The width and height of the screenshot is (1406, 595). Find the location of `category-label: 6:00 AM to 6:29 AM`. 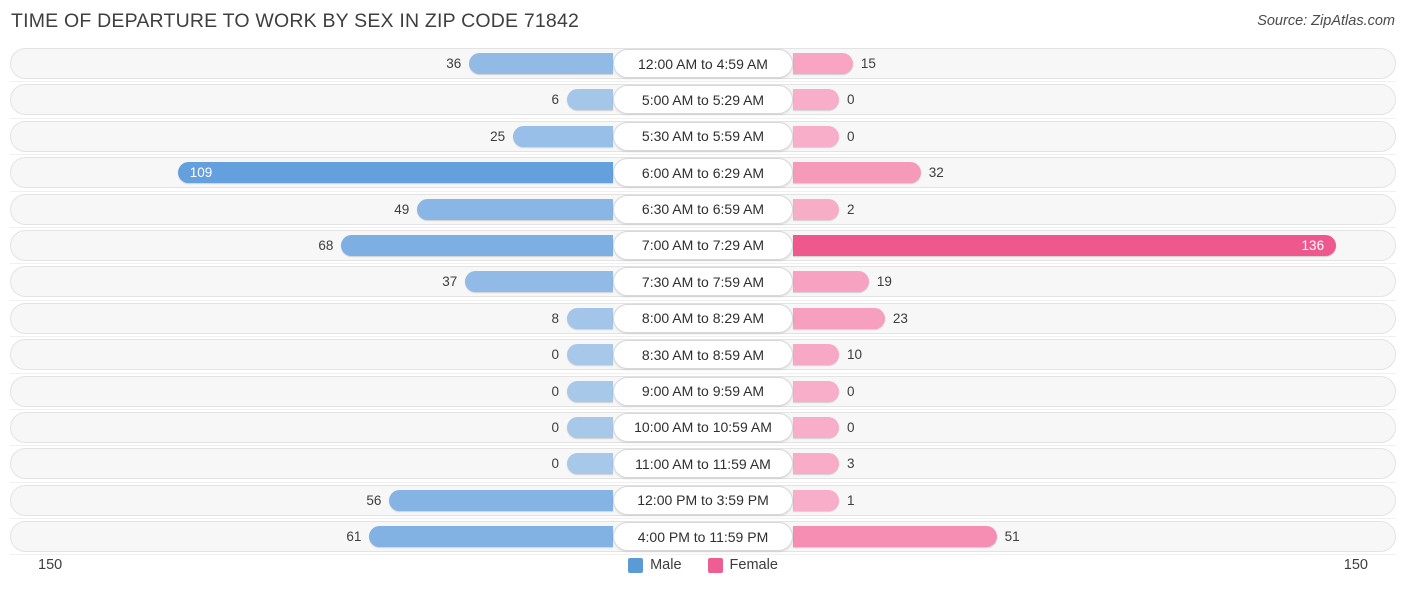

category-label: 6:00 AM to 6:29 AM is located at coordinates (703, 173).